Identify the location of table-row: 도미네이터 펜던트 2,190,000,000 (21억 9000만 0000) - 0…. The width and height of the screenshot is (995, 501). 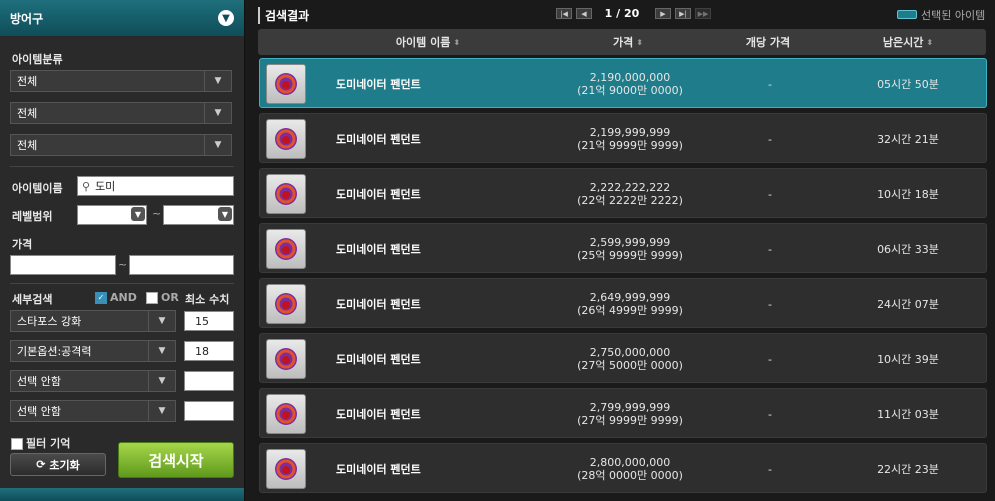
(623, 83).